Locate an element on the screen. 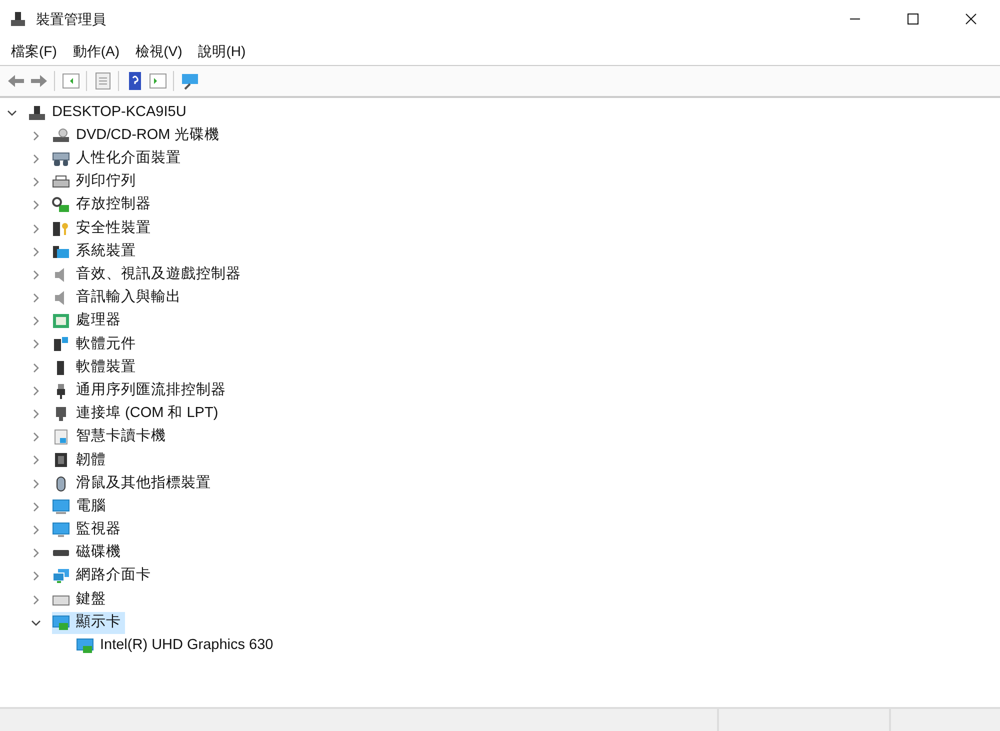  tree-item: 通用序列匯流排控制器 is located at coordinates (141, 391).